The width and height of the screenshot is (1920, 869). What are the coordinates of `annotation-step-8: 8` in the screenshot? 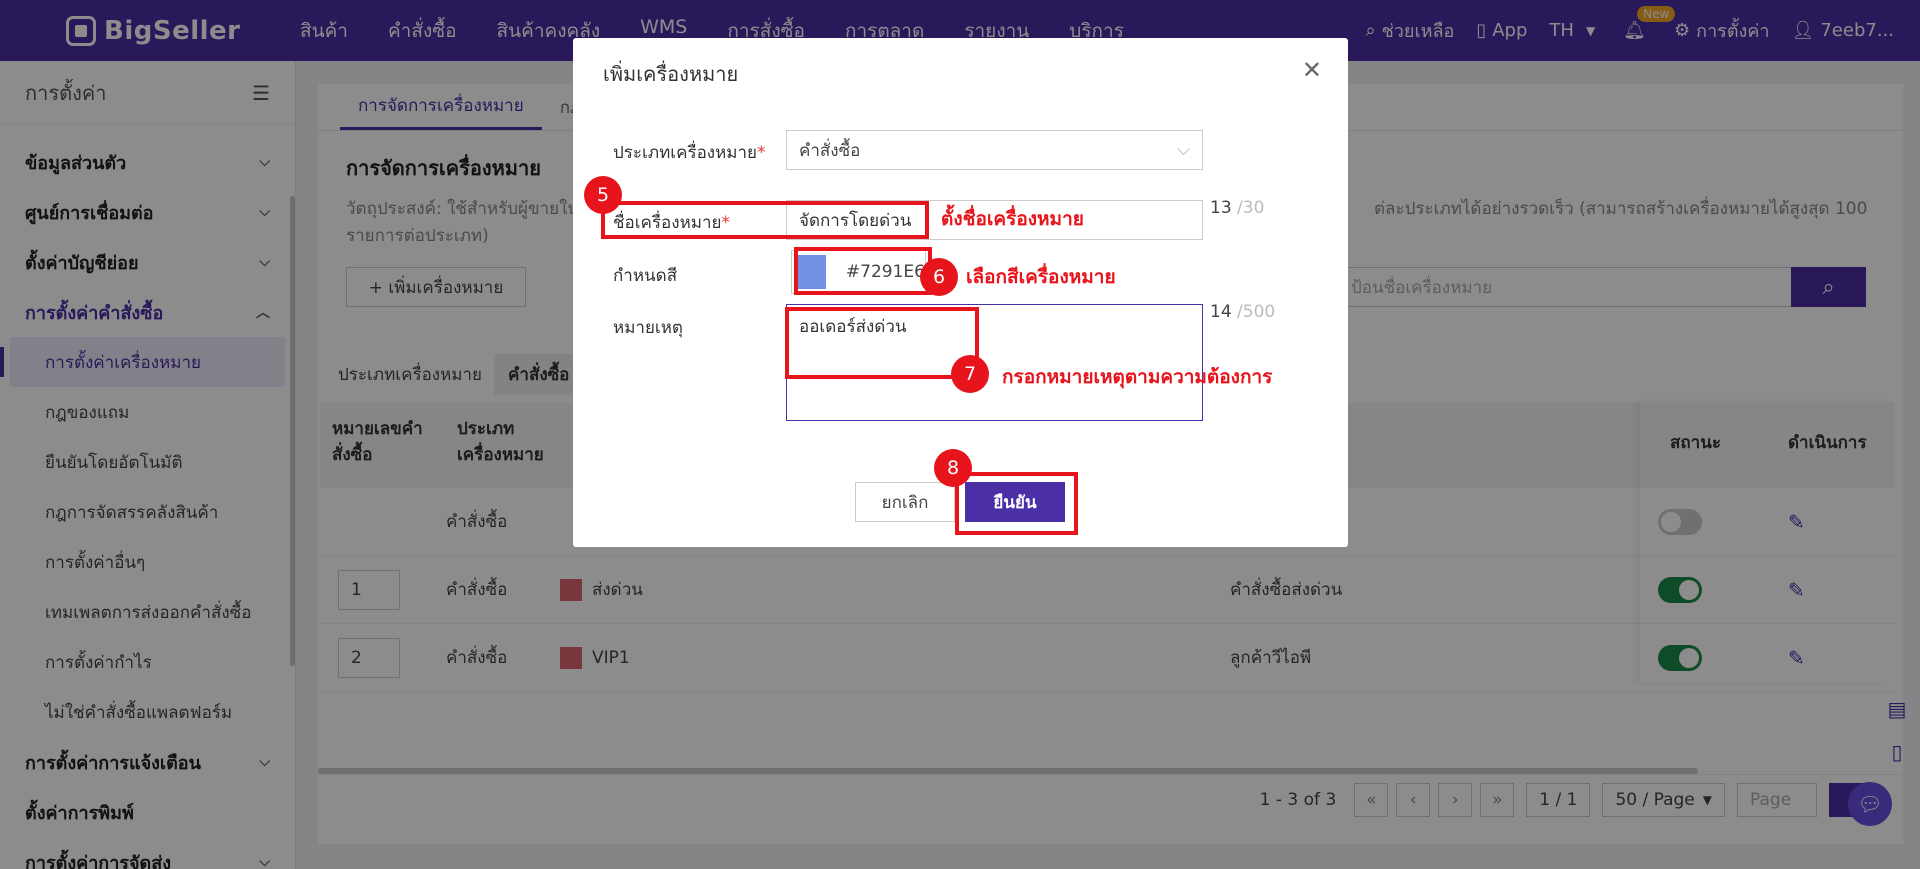 It's located at (953, 468).